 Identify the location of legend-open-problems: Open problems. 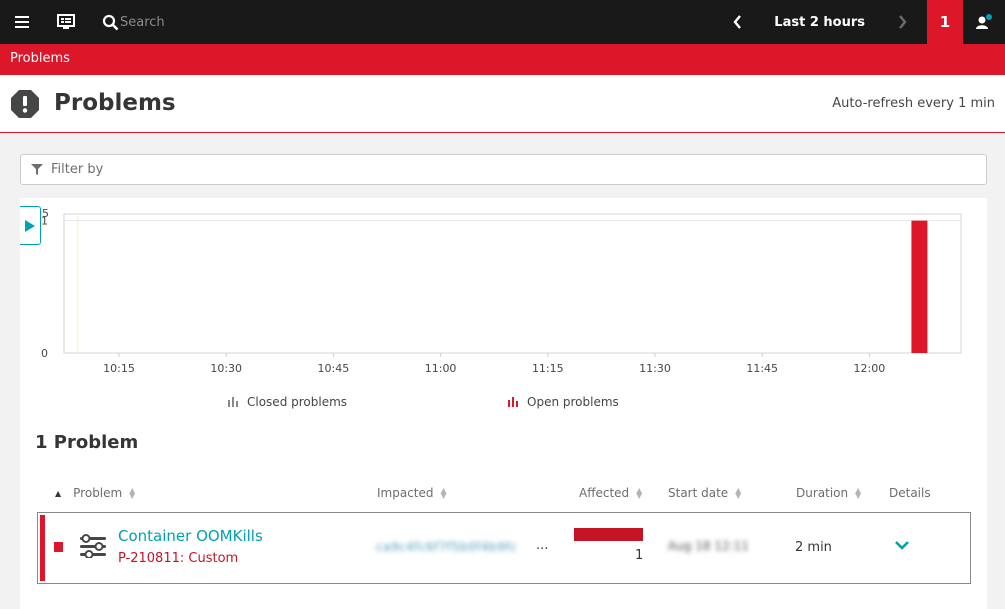
(563, 402).